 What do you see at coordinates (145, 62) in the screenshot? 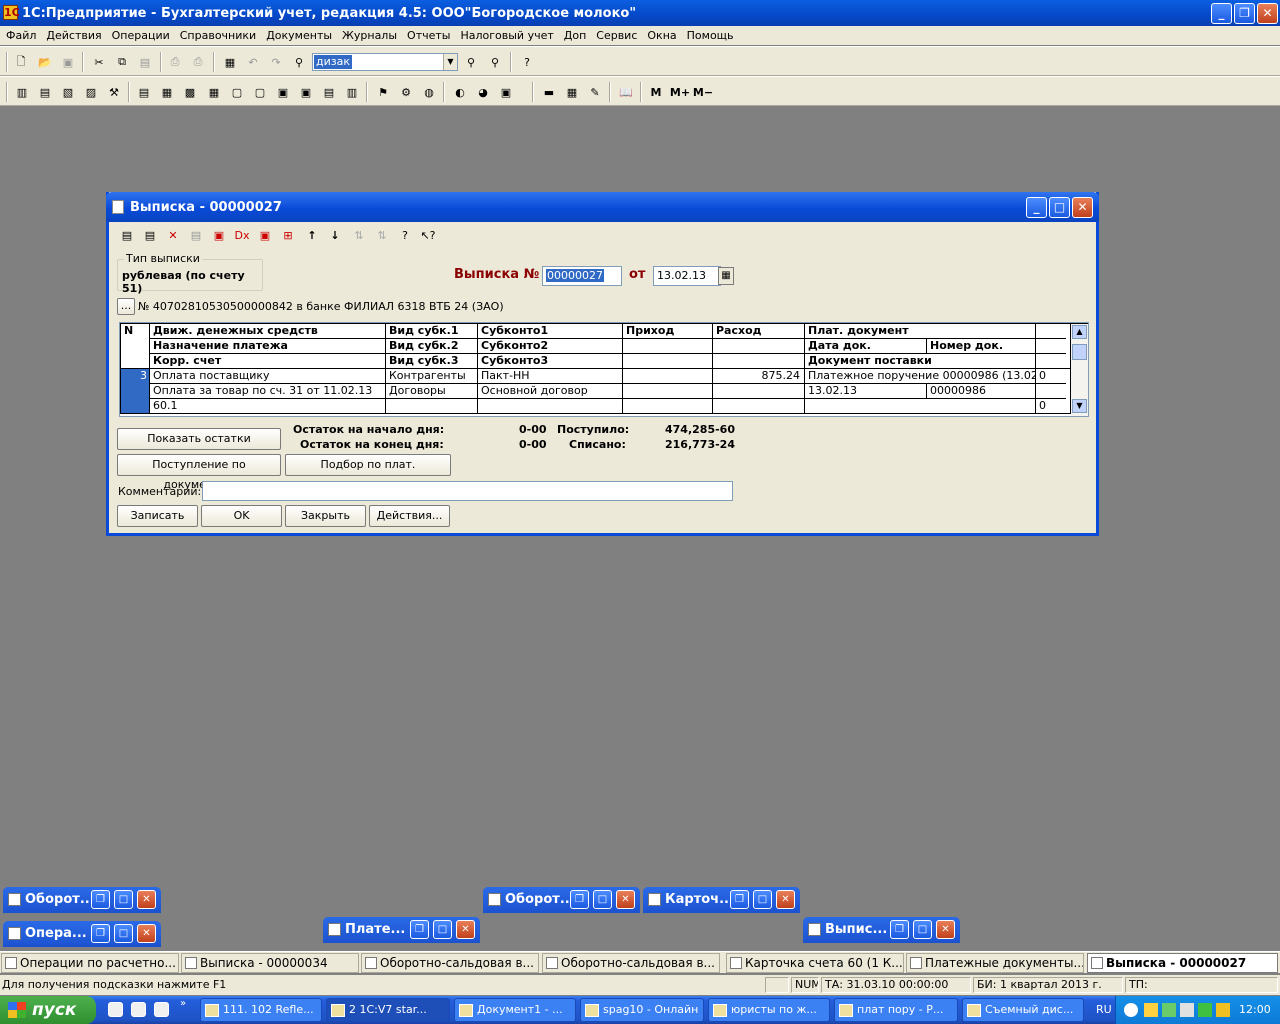
I see `paste-icon: ▤` at bounding box center [145, 62].